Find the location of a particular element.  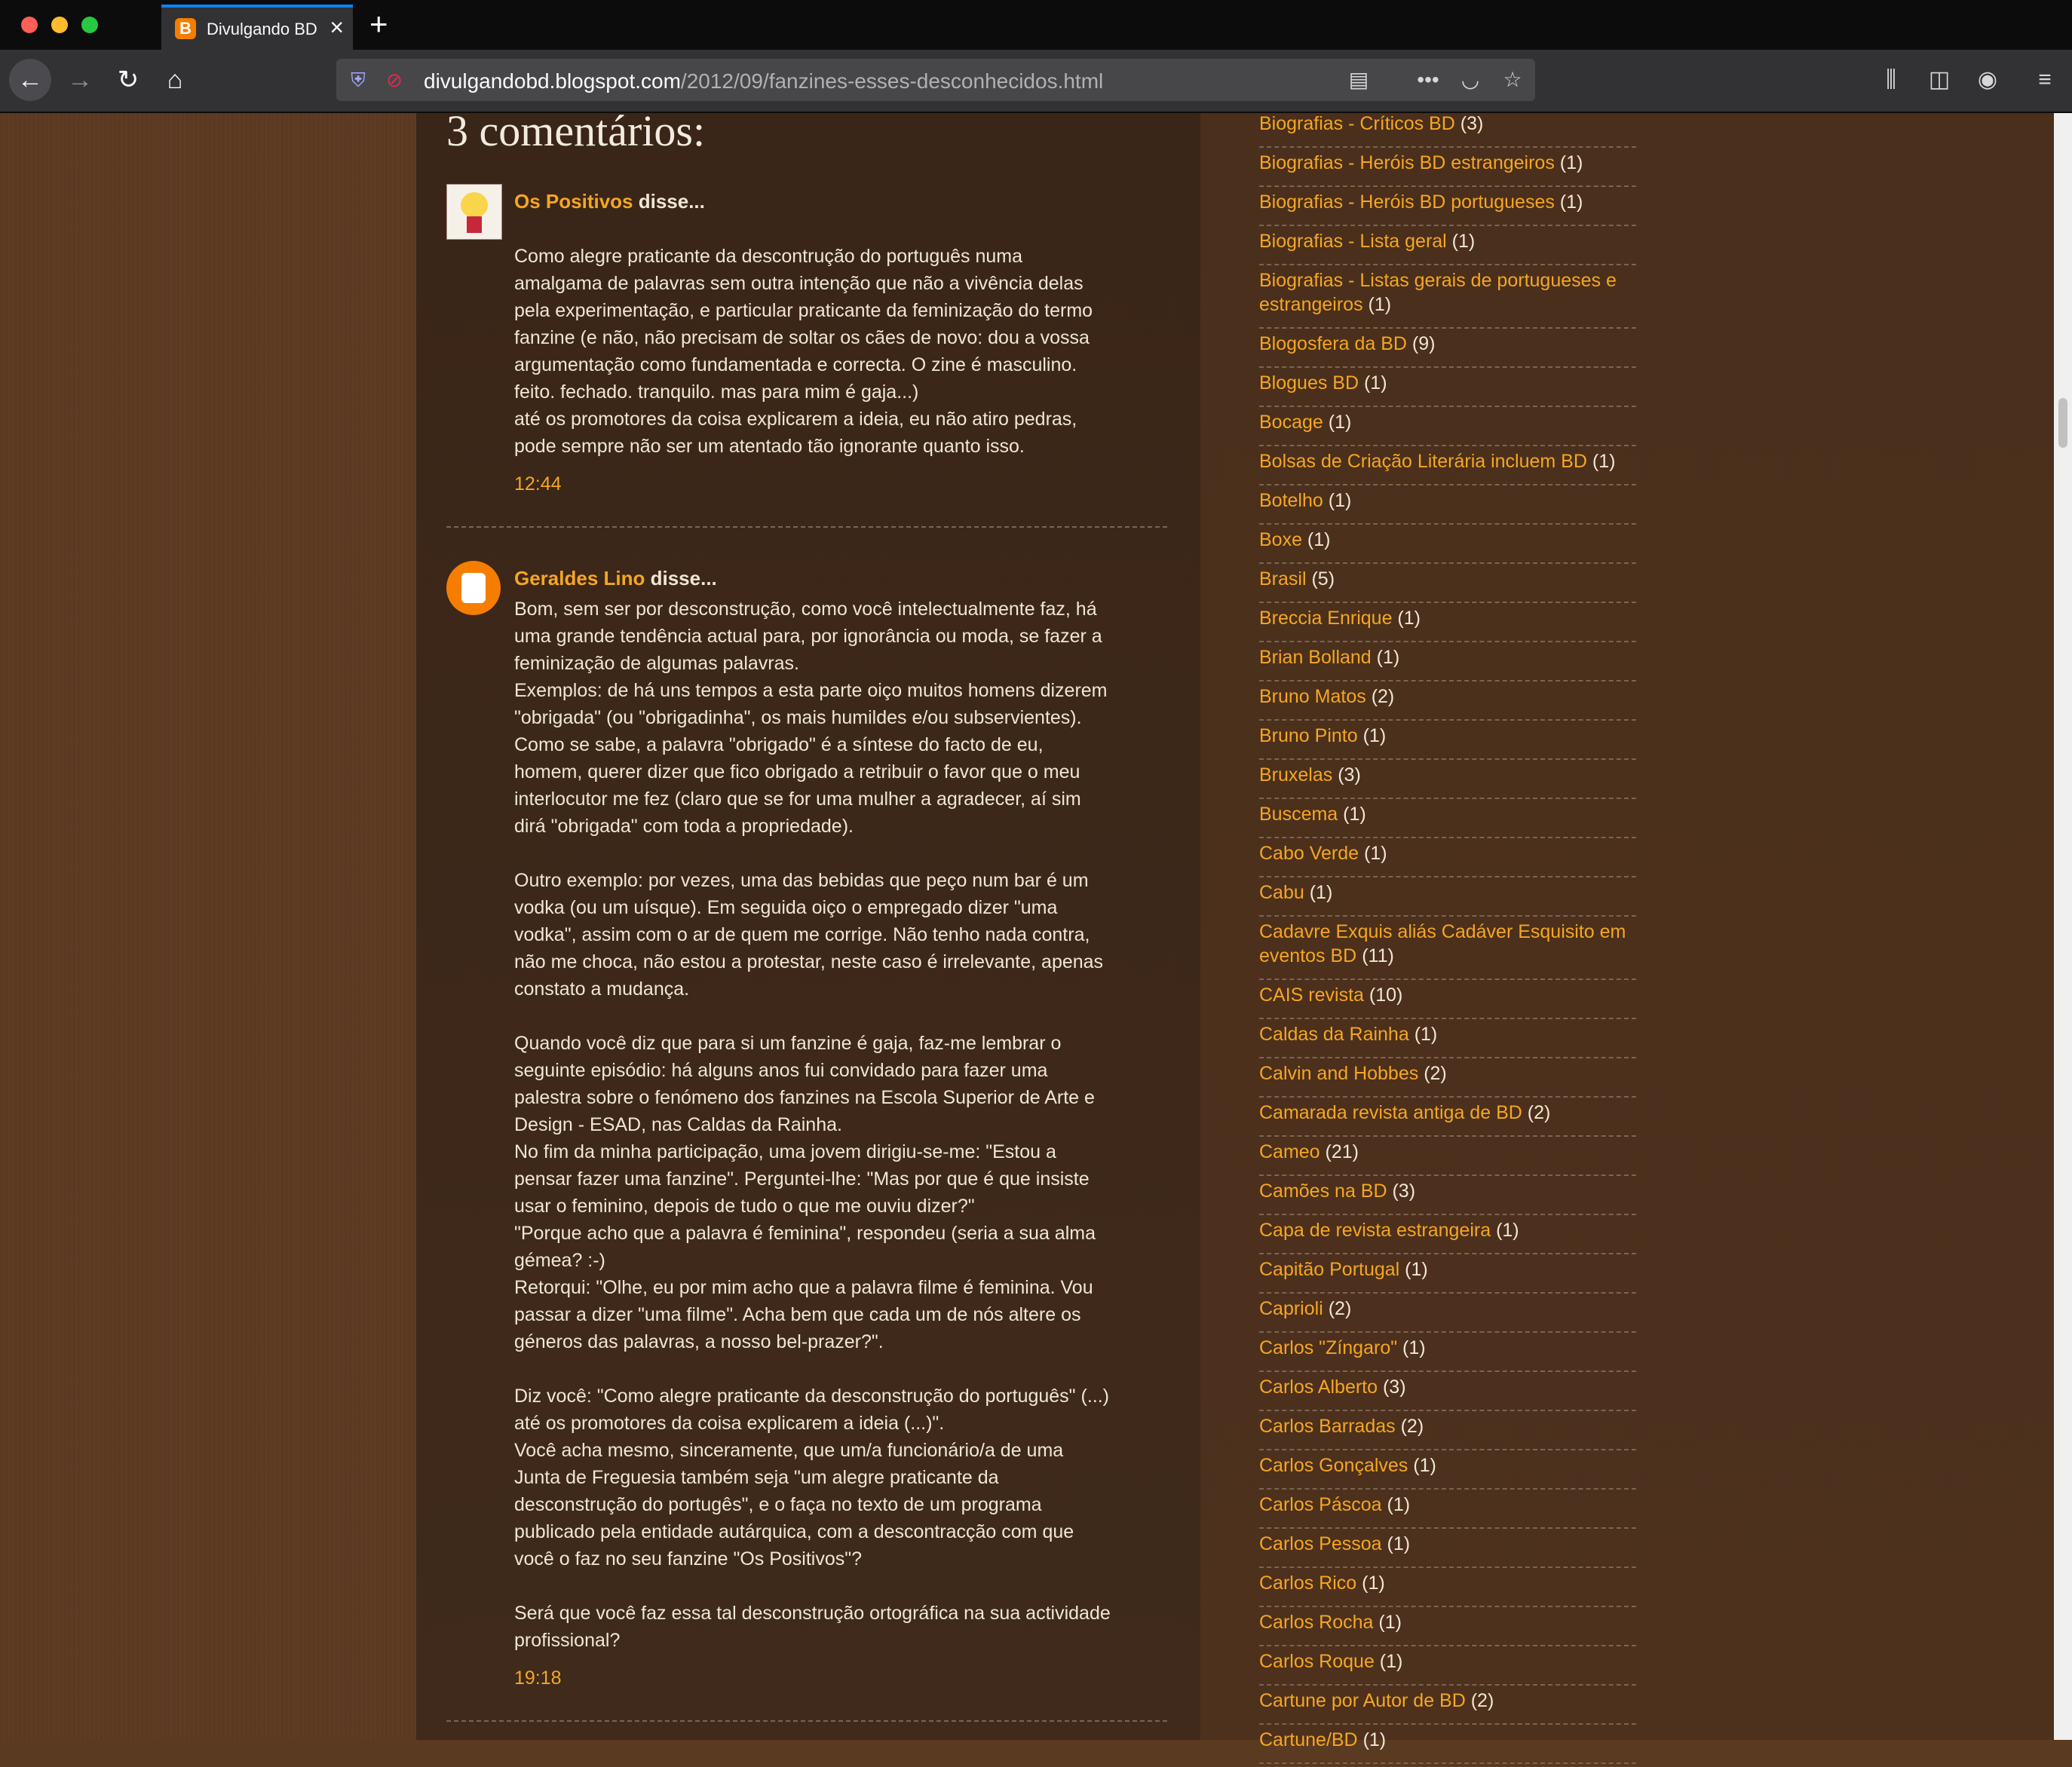

comment-author-link: Geraldes Lino is located at coordinates (579, 578).